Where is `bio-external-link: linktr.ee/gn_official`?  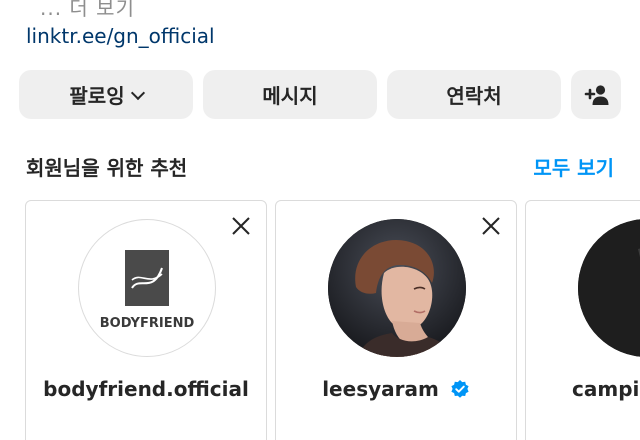
bio-external-link: linktr.ee/gn_official is located at coordinates (120, 36).